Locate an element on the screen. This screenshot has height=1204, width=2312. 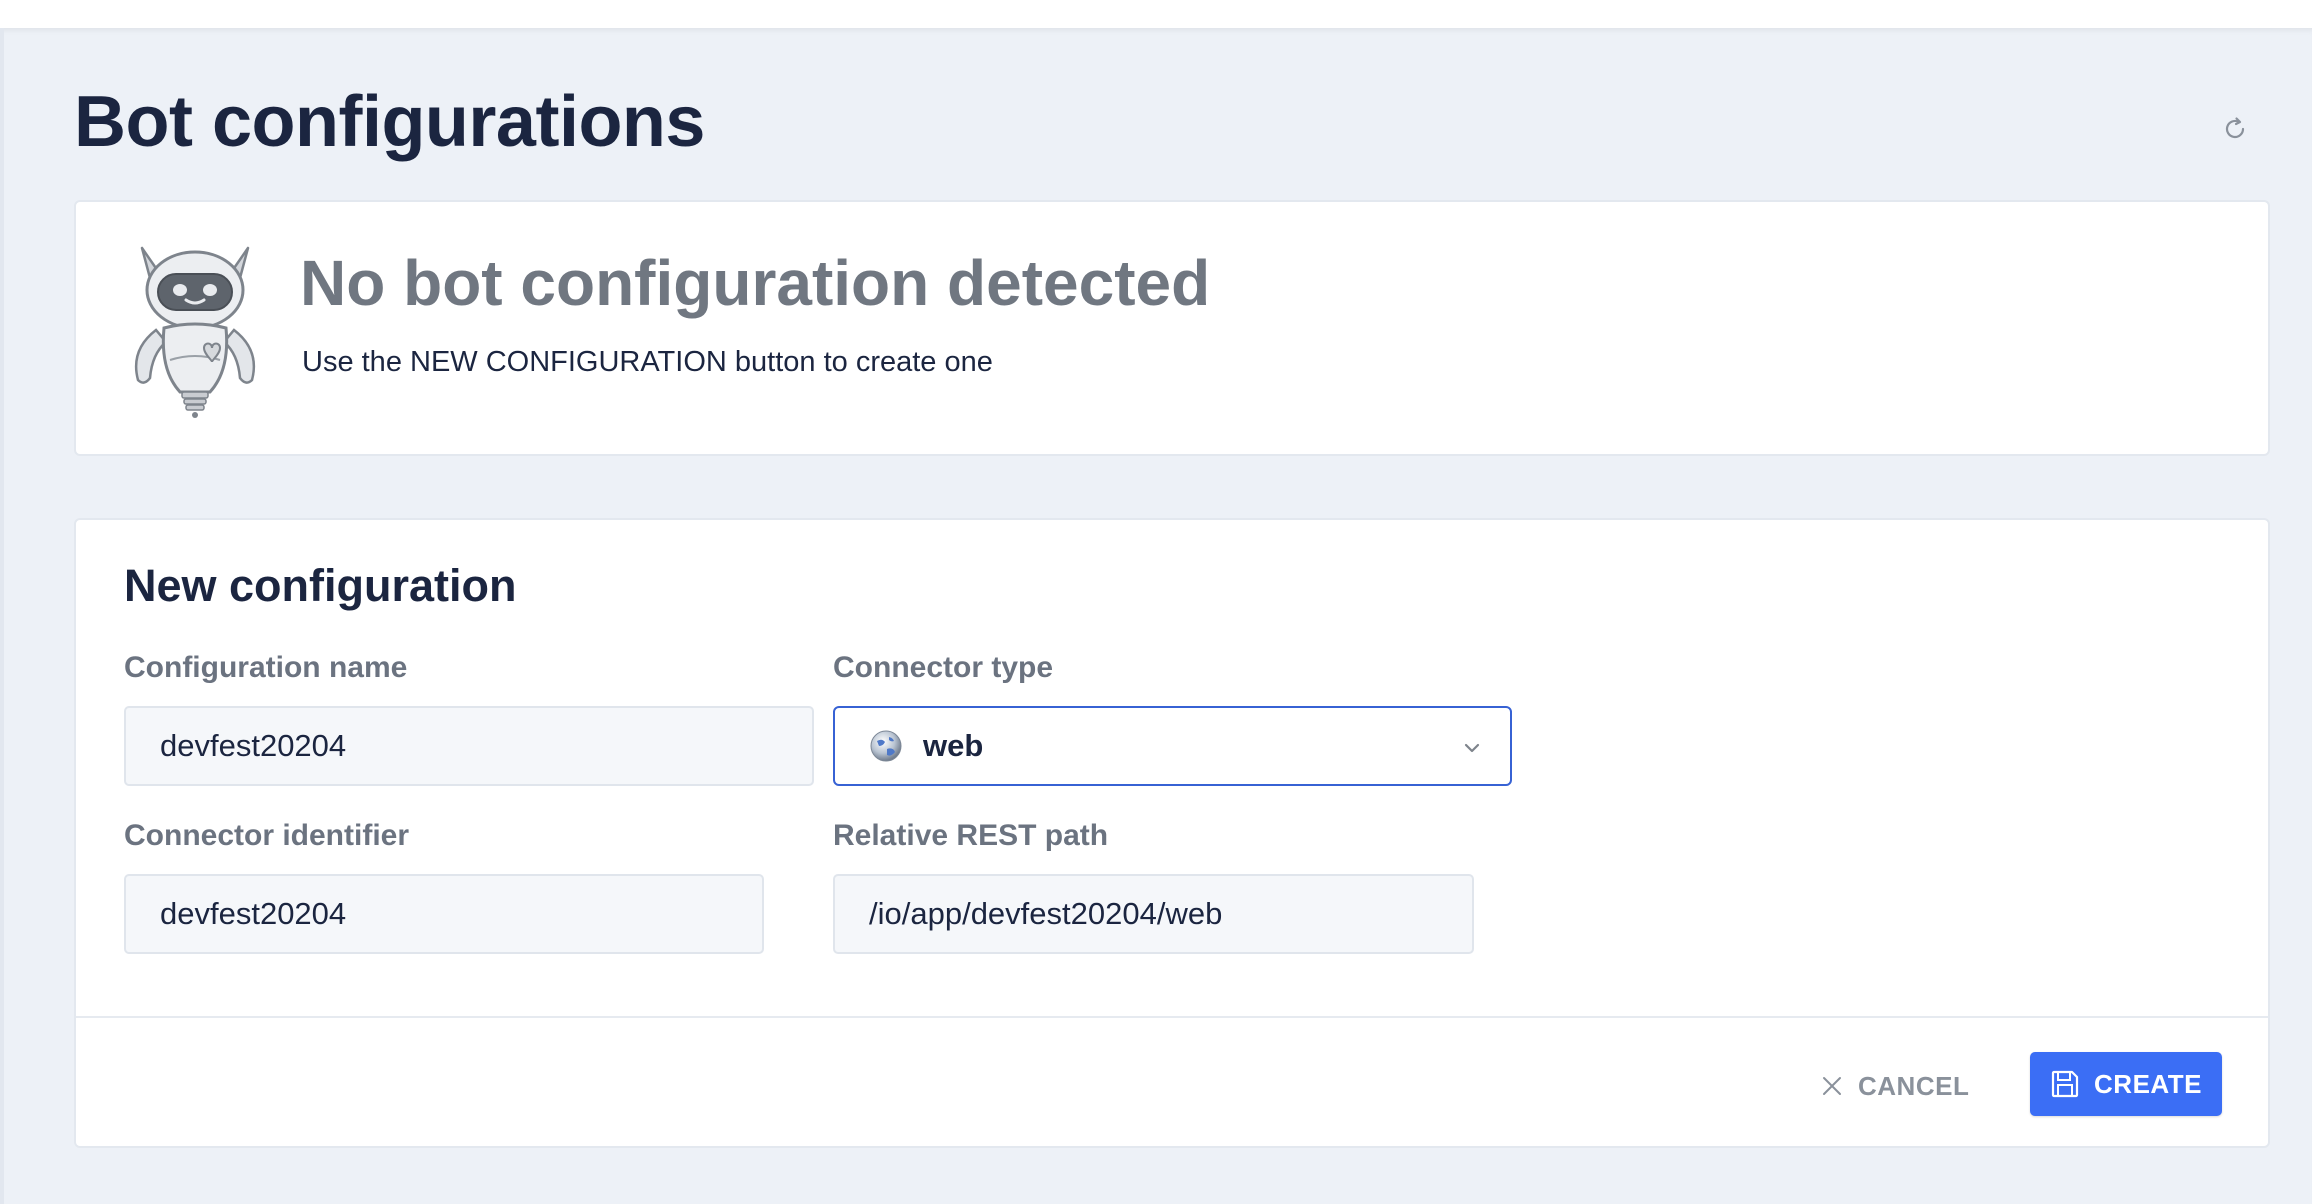
globe-icon is located at coordinates (886, 746).